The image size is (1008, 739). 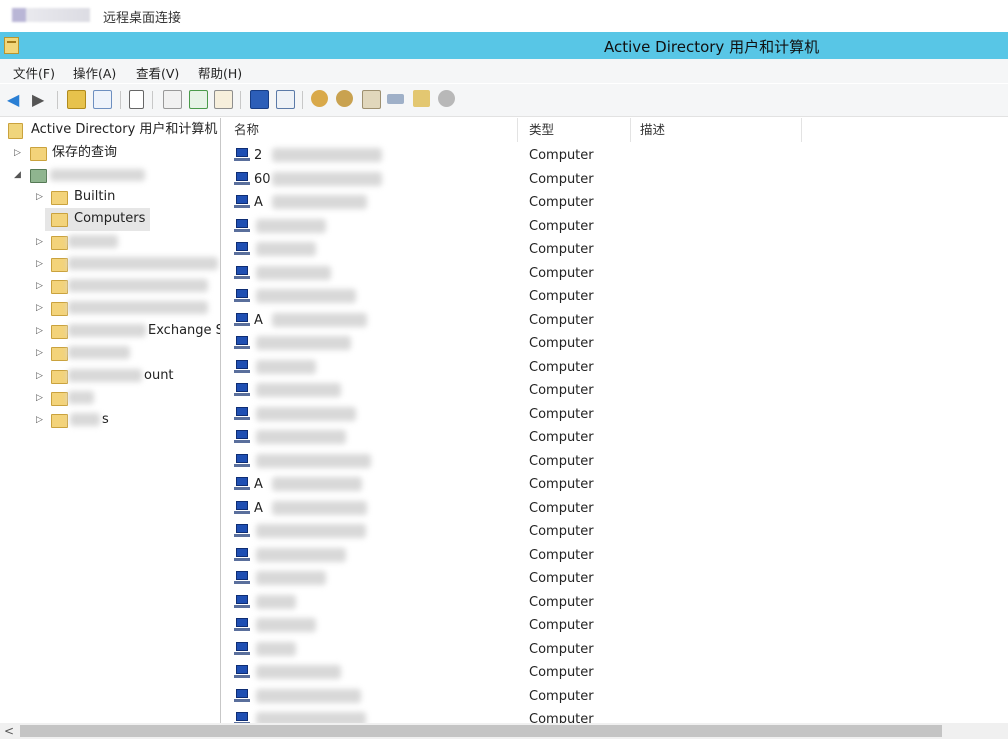 What do you see at coordinates (114, 130) in the screenshot?
I see `tree-root: Active Directory 用户和计算机` at bounding box center [114, 130].